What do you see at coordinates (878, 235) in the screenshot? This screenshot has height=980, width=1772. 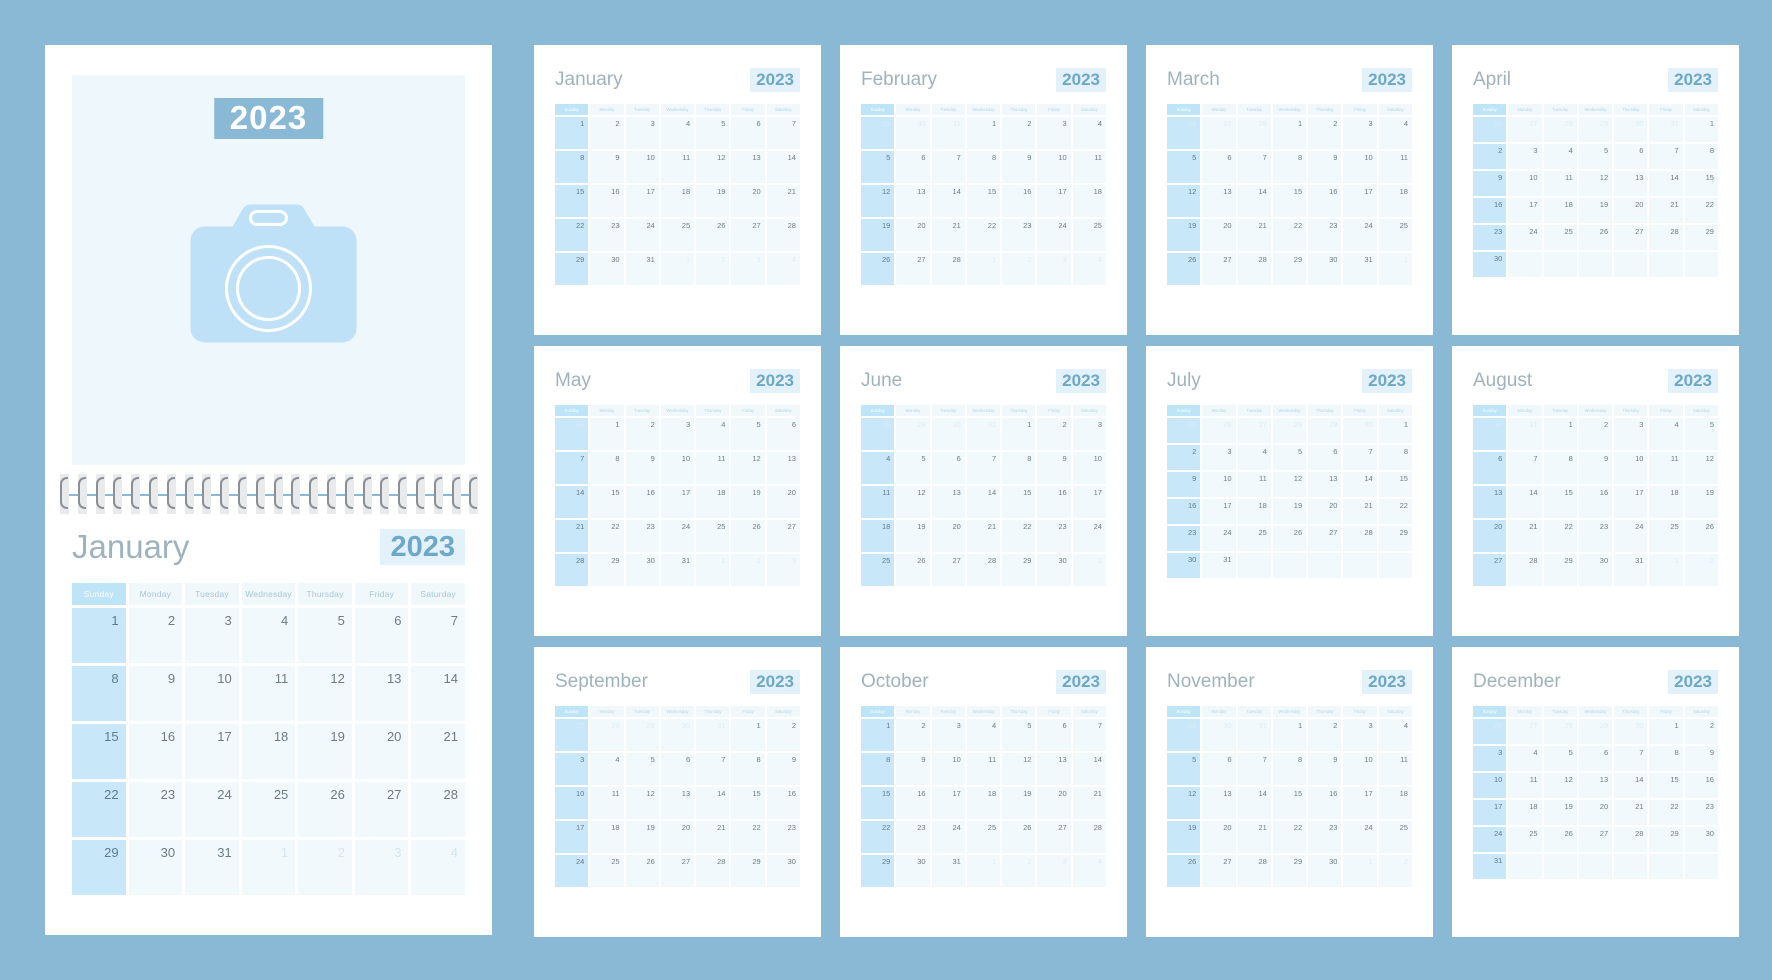 I see `day-cell: 19` at bounding box center [878, 235].